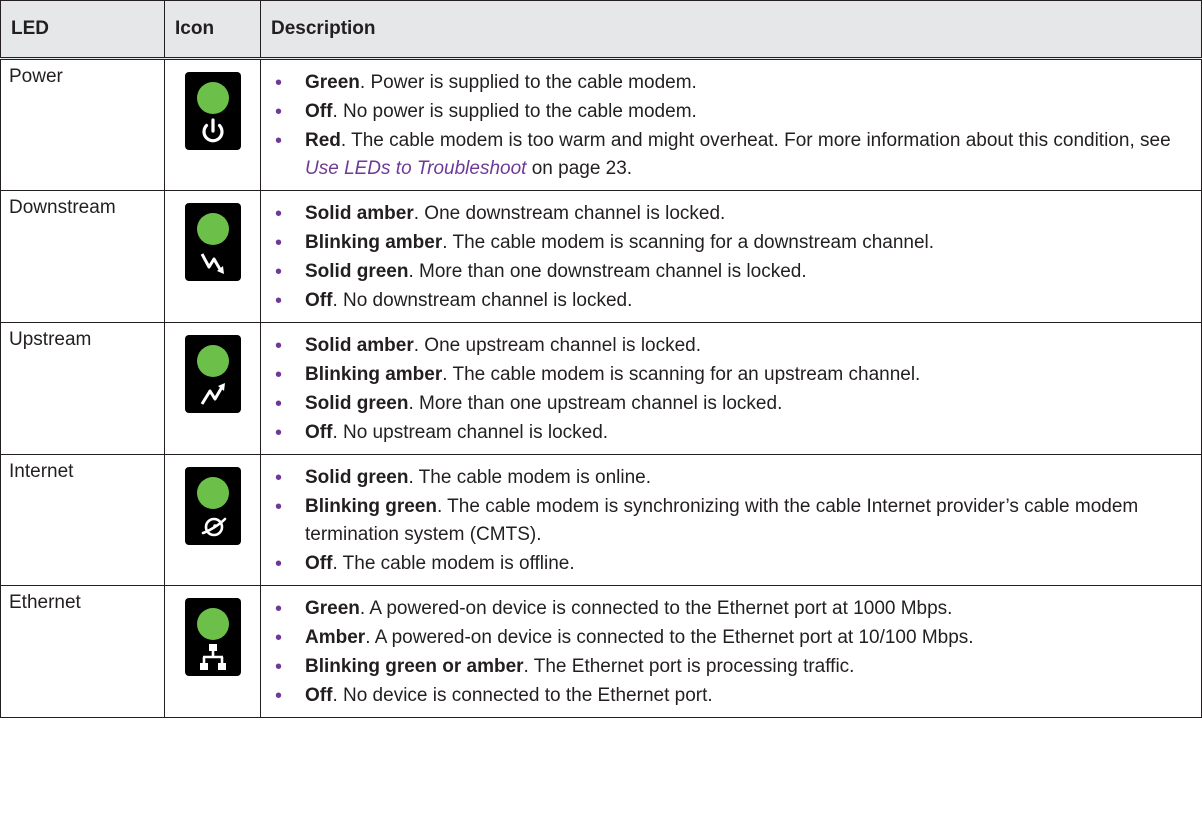  What do you see at coordinates (733, 564) in the screenshot?
I see `list-item: Off. The cable modem is offline.` at bounding box center [733, 564].